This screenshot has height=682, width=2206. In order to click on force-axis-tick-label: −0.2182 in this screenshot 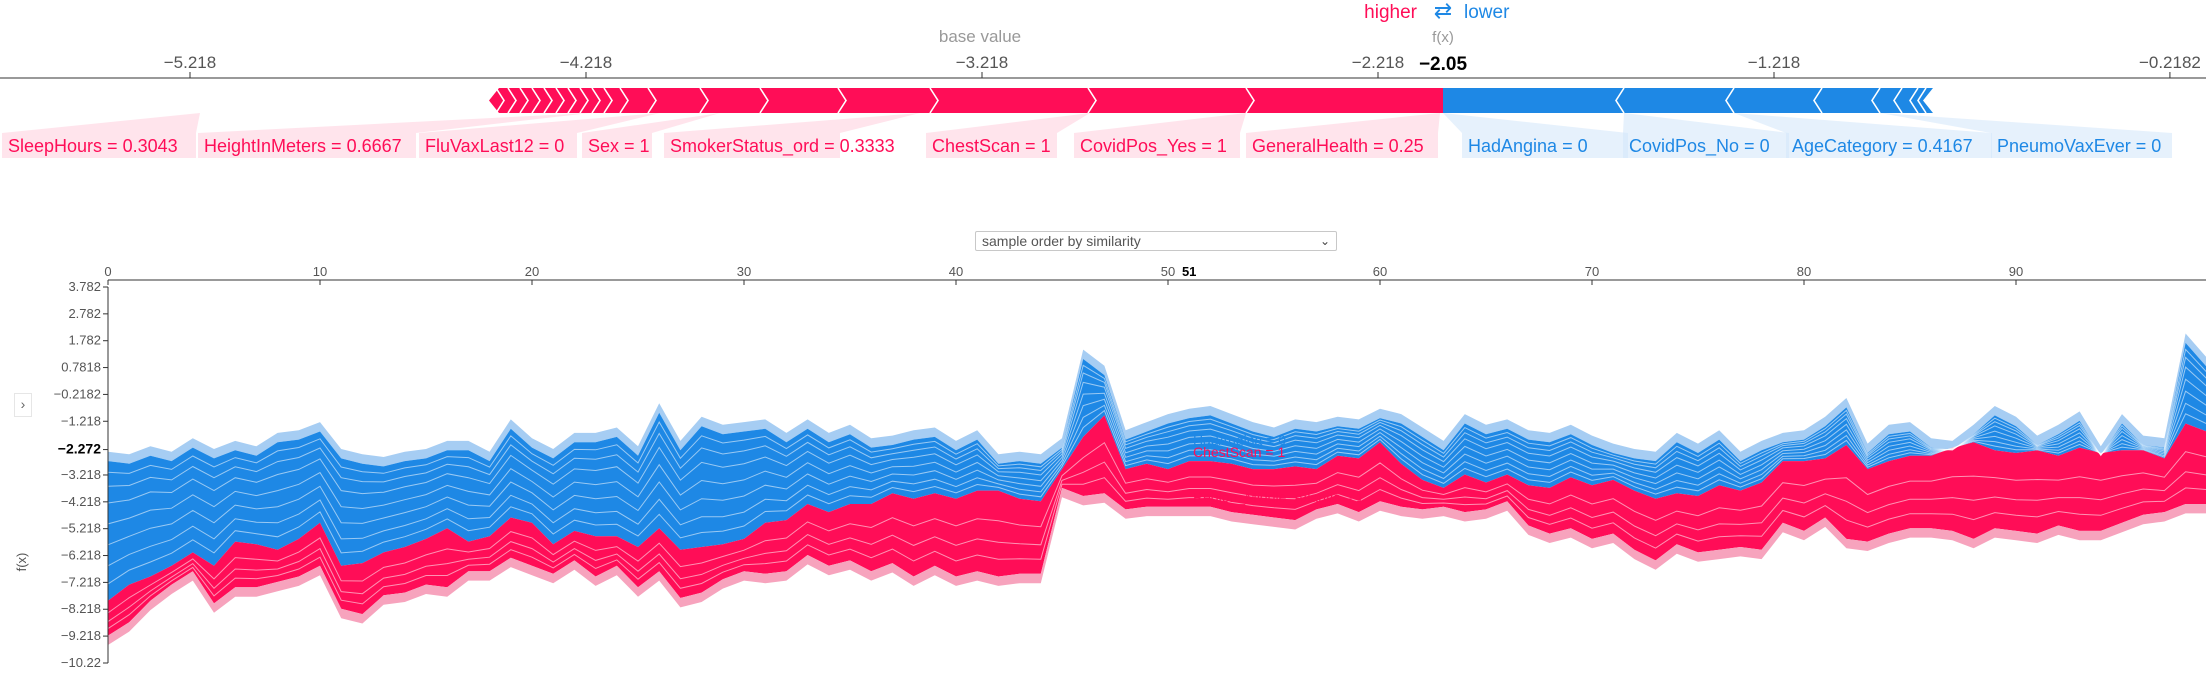, I will do `click(2170, 62)`.